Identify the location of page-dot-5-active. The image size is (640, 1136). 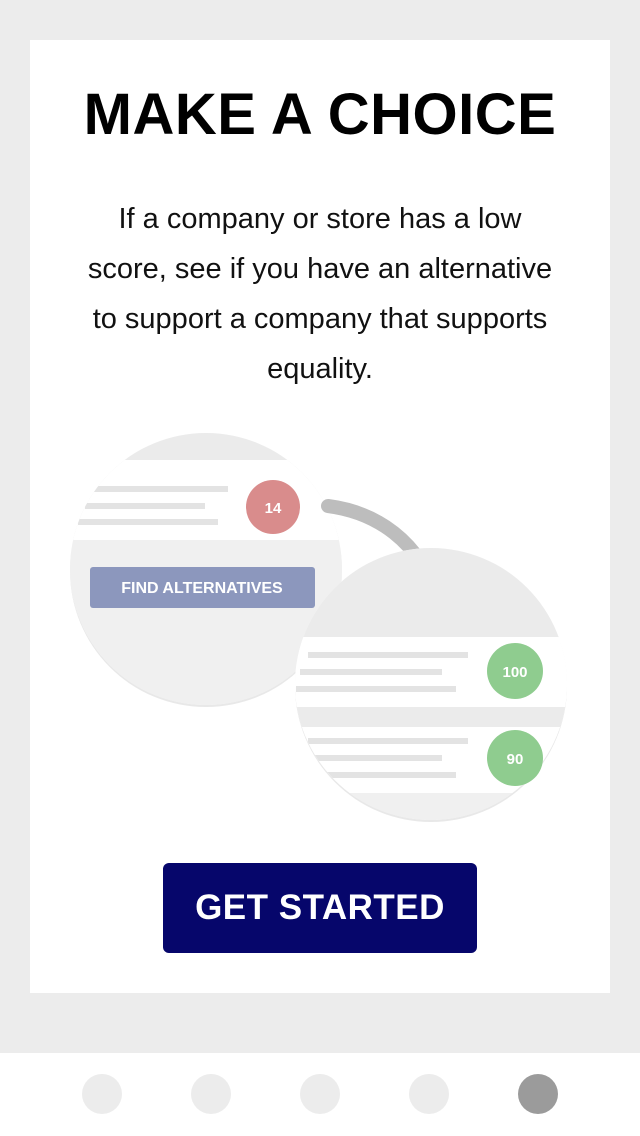
(538, 1094).